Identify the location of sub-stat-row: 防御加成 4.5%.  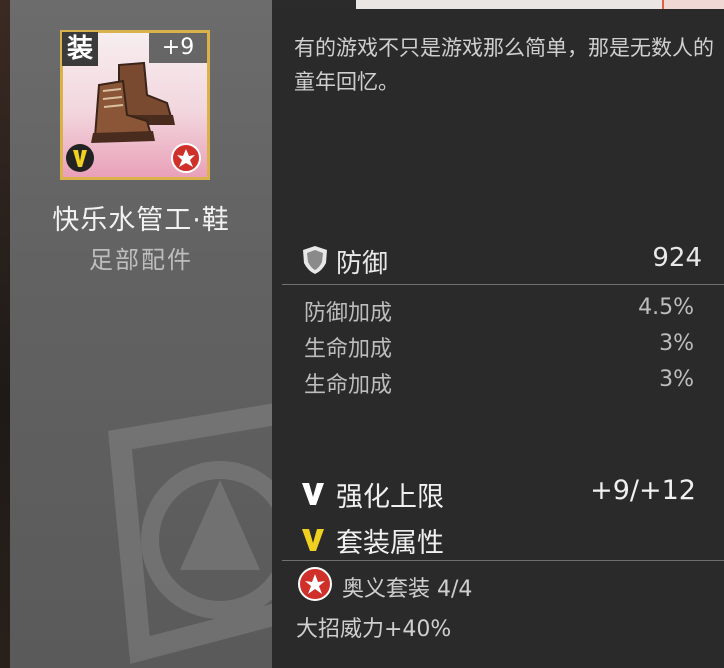
(498, 312).